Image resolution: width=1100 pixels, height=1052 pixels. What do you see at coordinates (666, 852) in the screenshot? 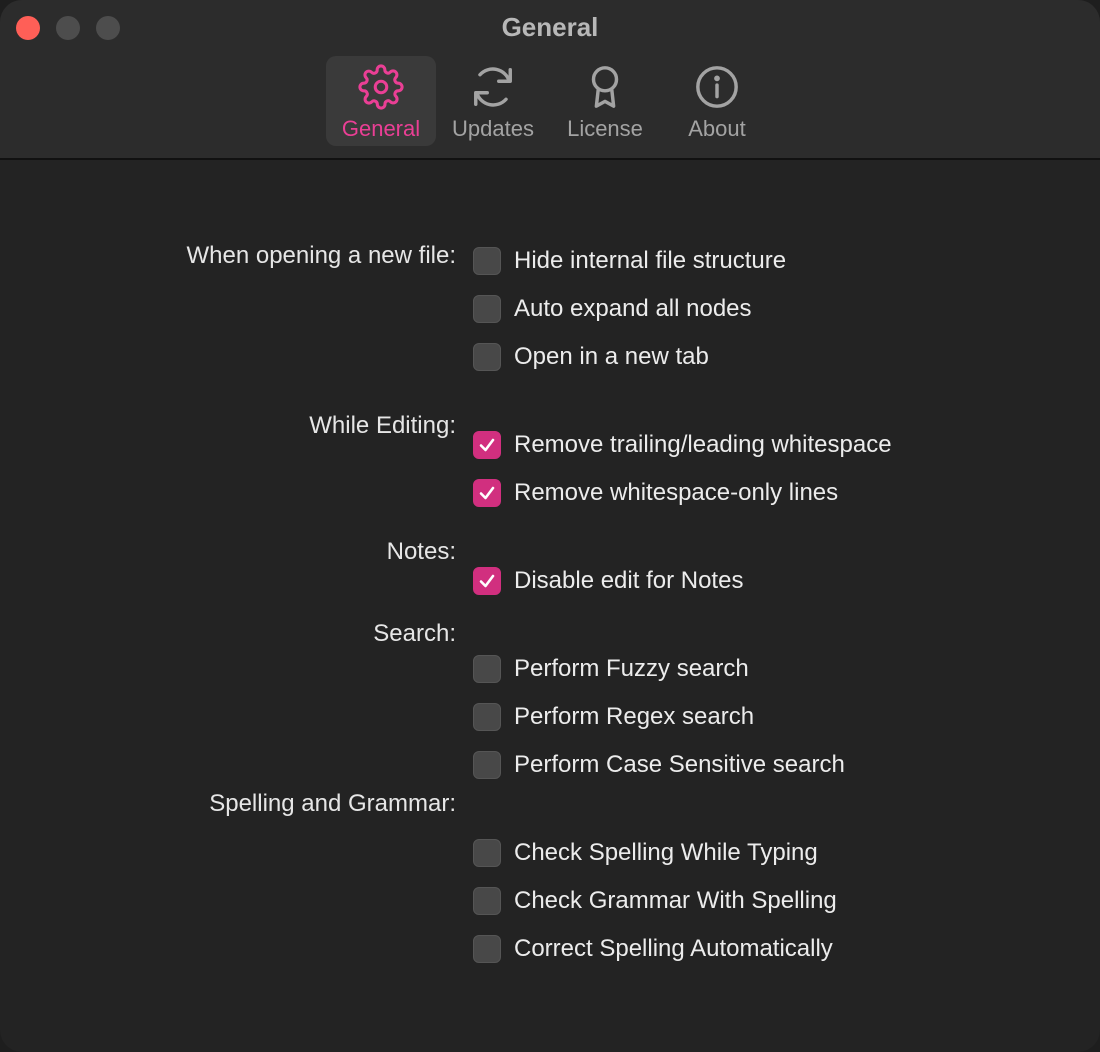
I see `option-label: Check Spelling While Typing` at bounding box center [666, 852].